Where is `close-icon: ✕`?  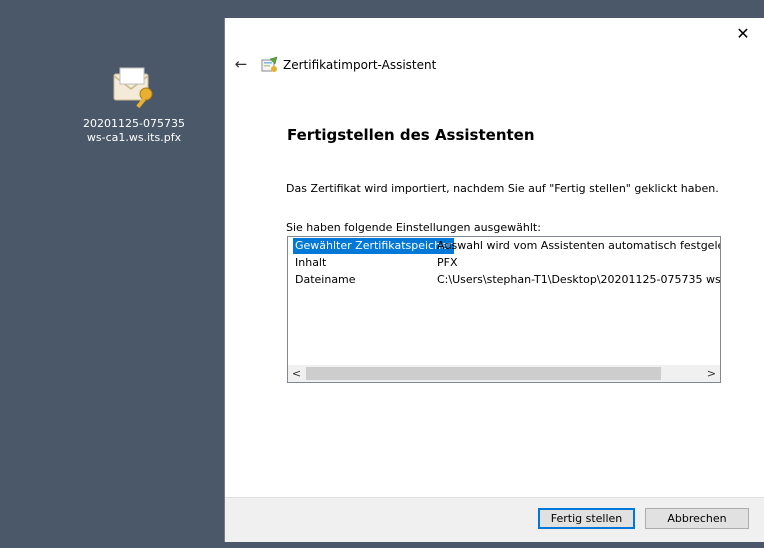 close-icon: ✕ is located at coordinates (743, 33).